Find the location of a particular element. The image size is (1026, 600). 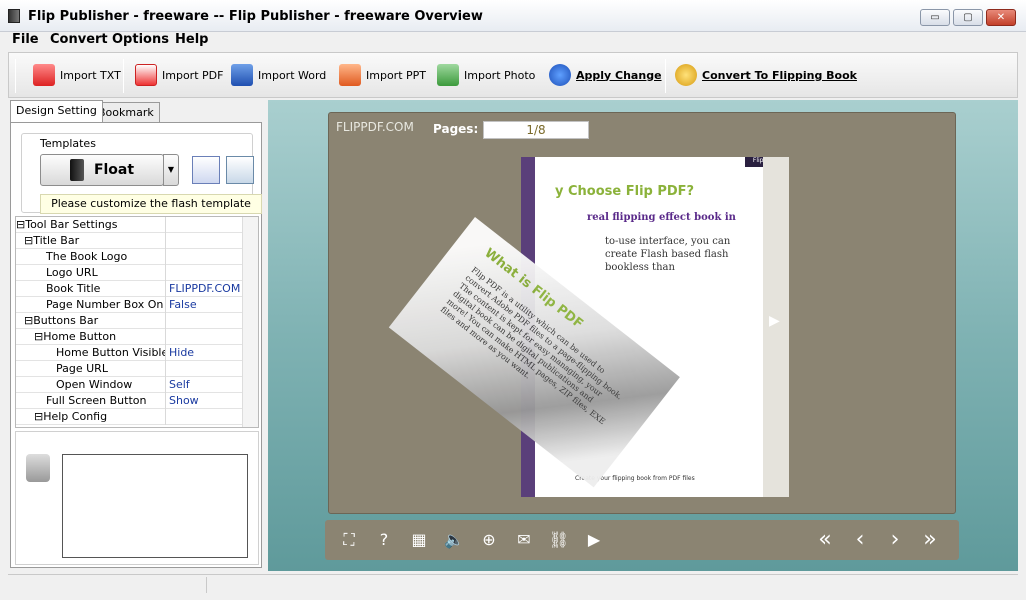

grid-row: Home Button Visible Hide is located at coordinates (130, 353).